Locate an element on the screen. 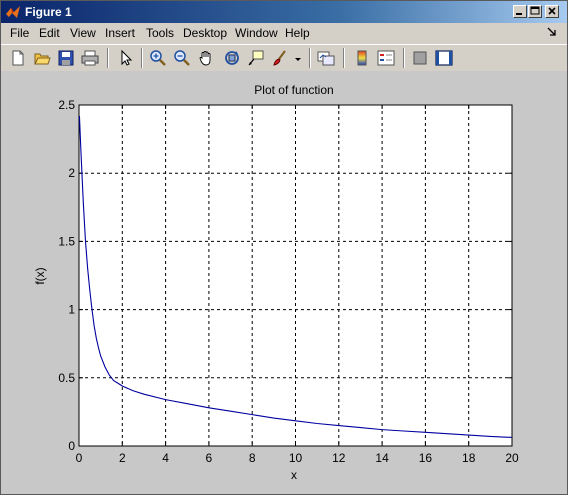 The height and width of the screenshot is (495, 568). menu-help: Help is located at coordinates (297, 33).